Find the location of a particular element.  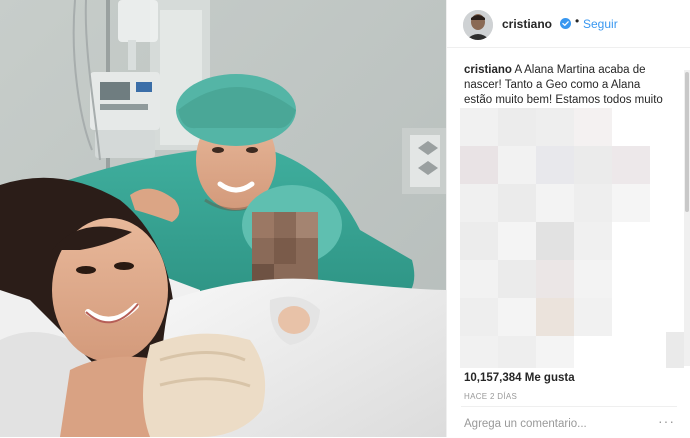

follow-button: Seguir is located at coordinates (600, 24).